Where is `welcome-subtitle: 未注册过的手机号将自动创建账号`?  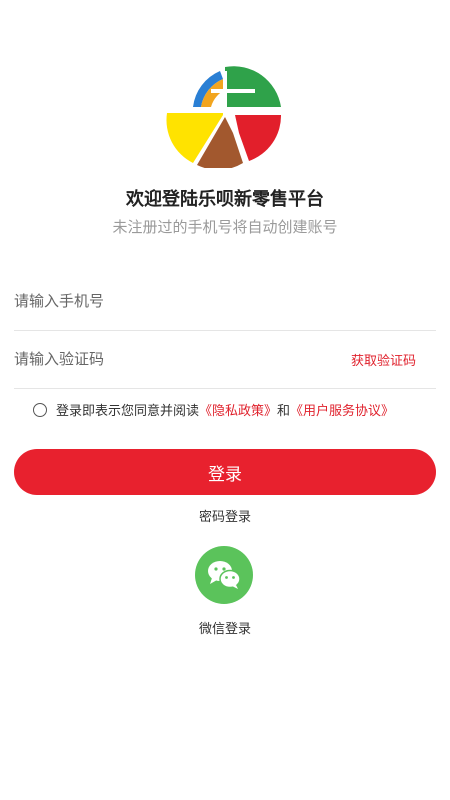
welcome-subtitle: 未注册过的手机号将自动创建账号 is located at coordinates (225, 227).